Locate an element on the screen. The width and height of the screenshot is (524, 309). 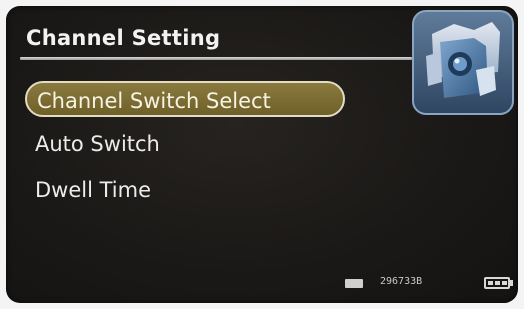
storage-remaining: 296733B is located at coordinates (401, 281).